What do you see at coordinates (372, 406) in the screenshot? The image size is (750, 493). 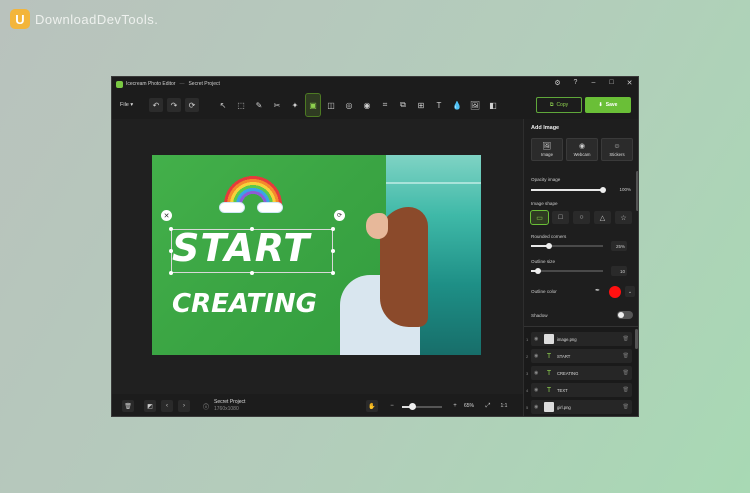 I see `hand-icon: ✋` at bounding box center [372, 406].